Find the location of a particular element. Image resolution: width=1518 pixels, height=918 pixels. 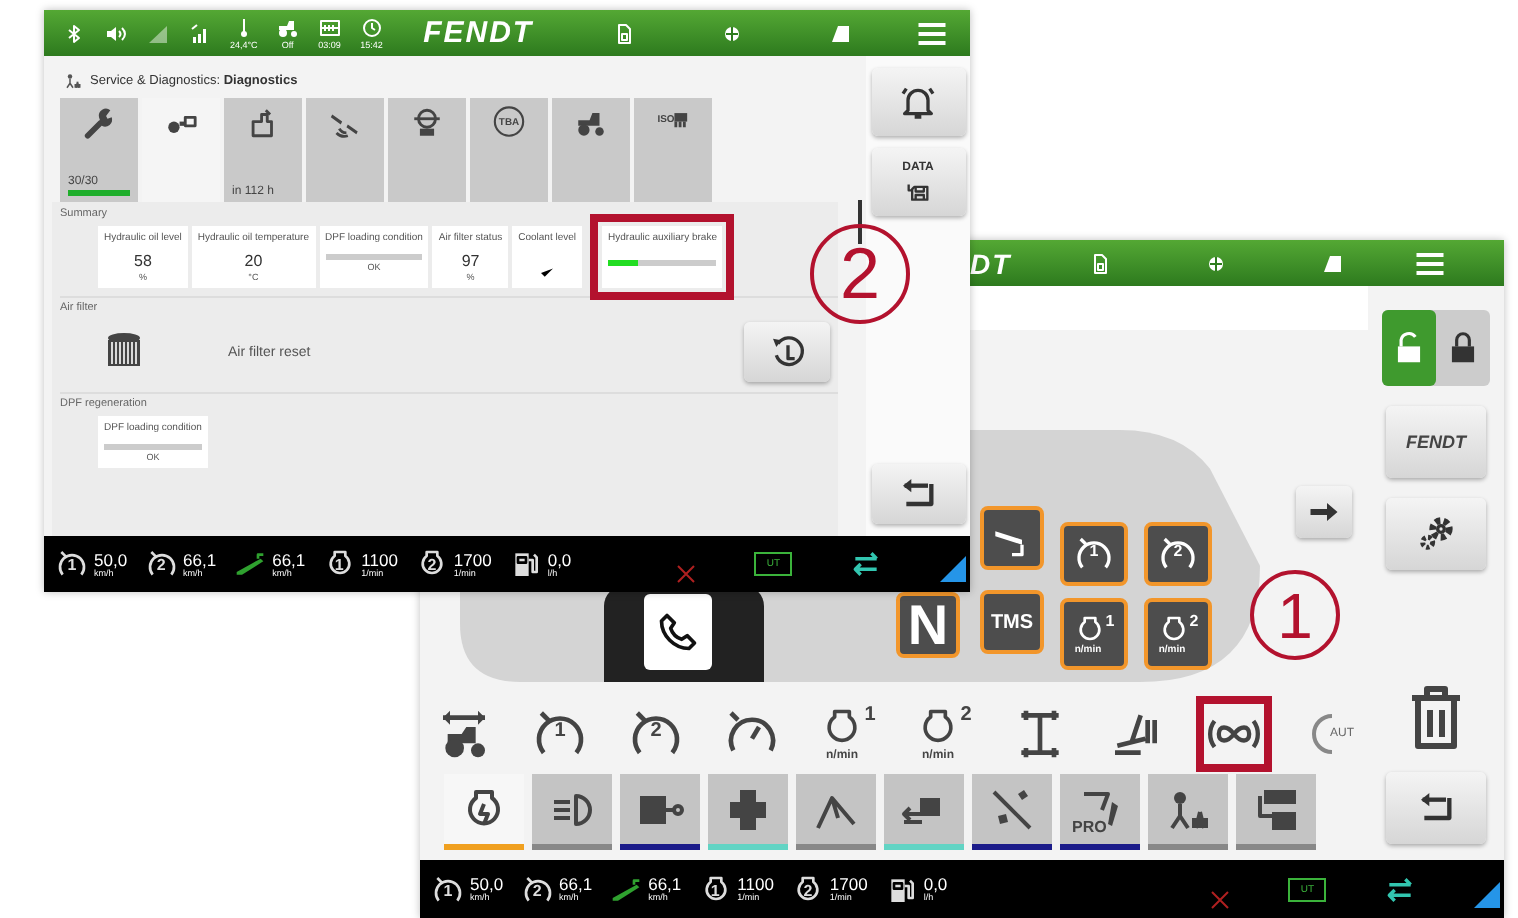

phone-icon is located at coordinates (678, 632).